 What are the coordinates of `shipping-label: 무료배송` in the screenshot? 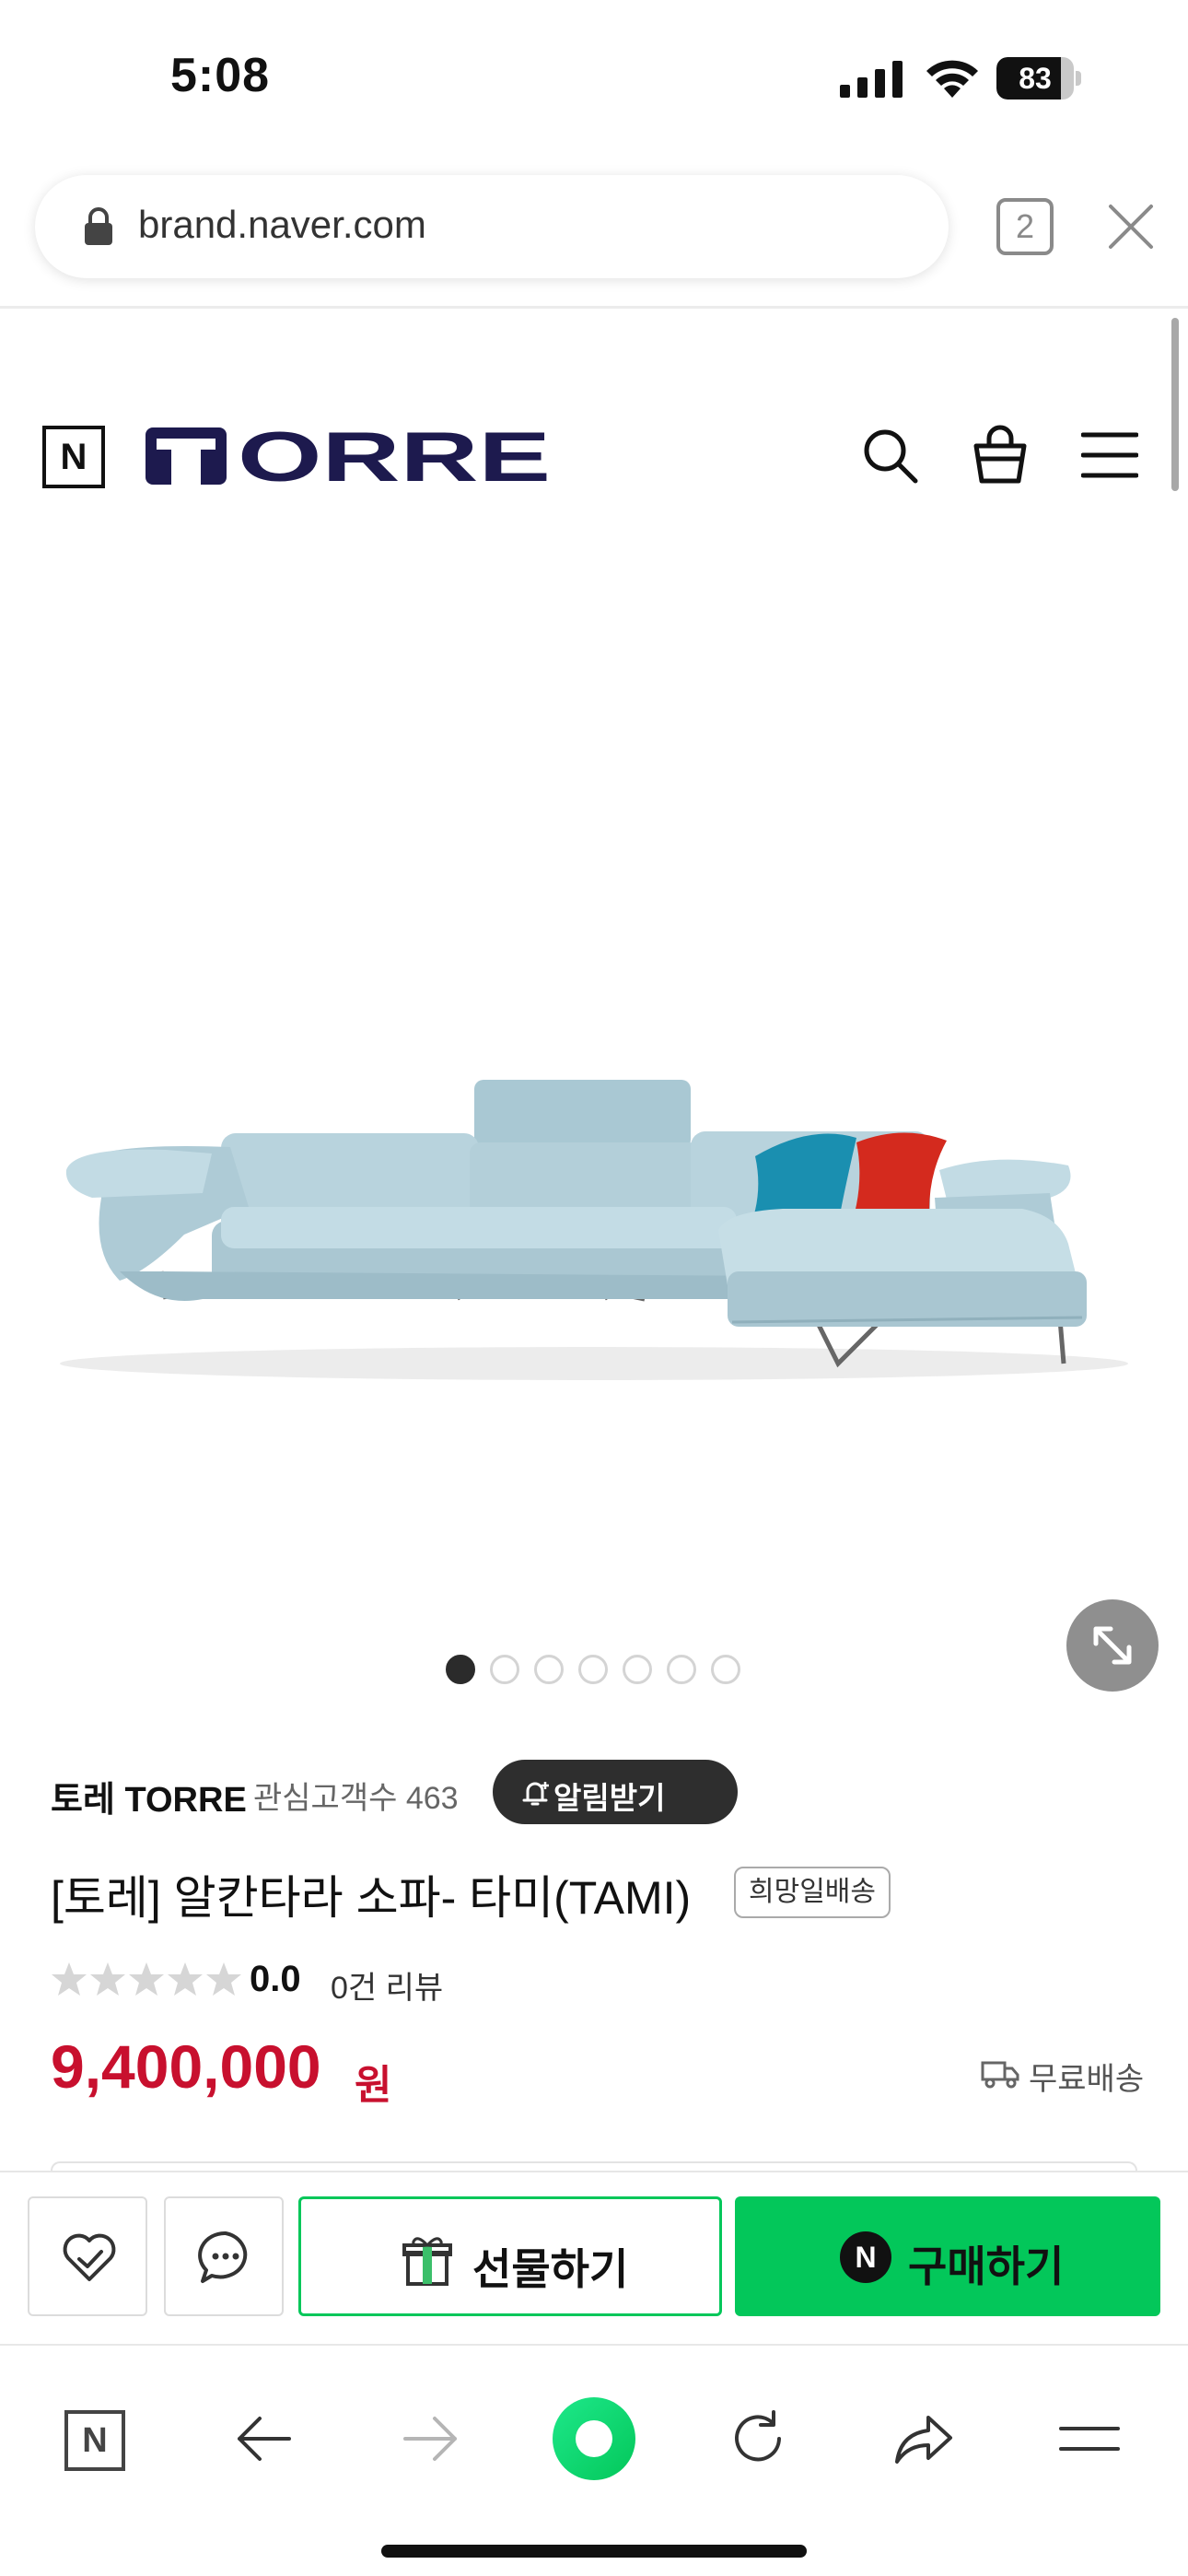 It's located at (1087, 2079).